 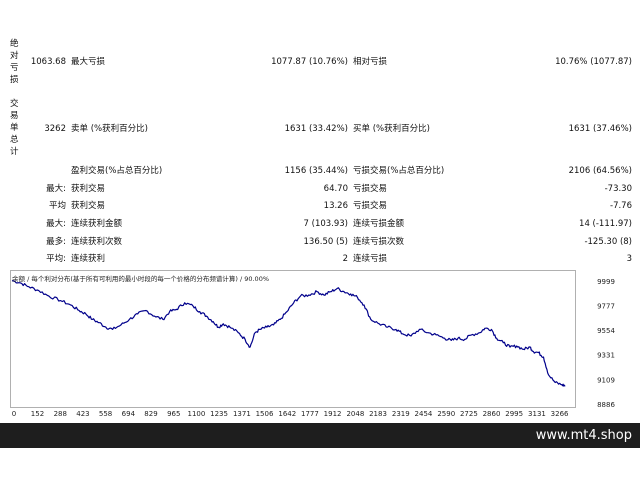 What do you see at coordinates (316, 129) in the screenshot?
I see `short-positions-value: 1631 (33.42%)` at bounding box center [316, 129].